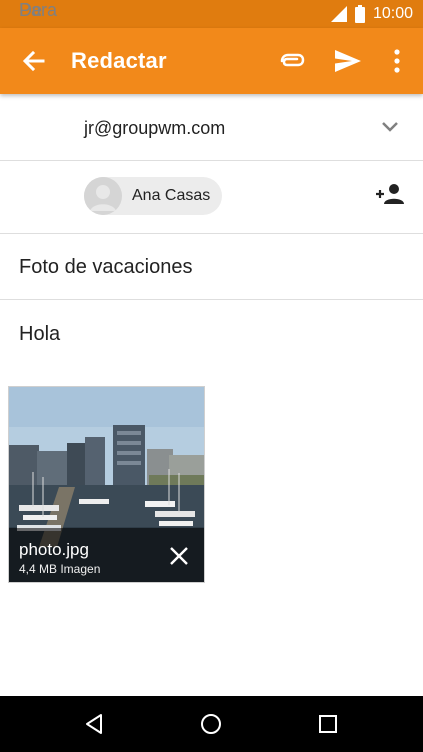 This screenshot has width=423, height=752. What do you see at coordinates (392, 13) in the screenshot?
I see `status-time: 10:00` at bounding box center [392, 13].